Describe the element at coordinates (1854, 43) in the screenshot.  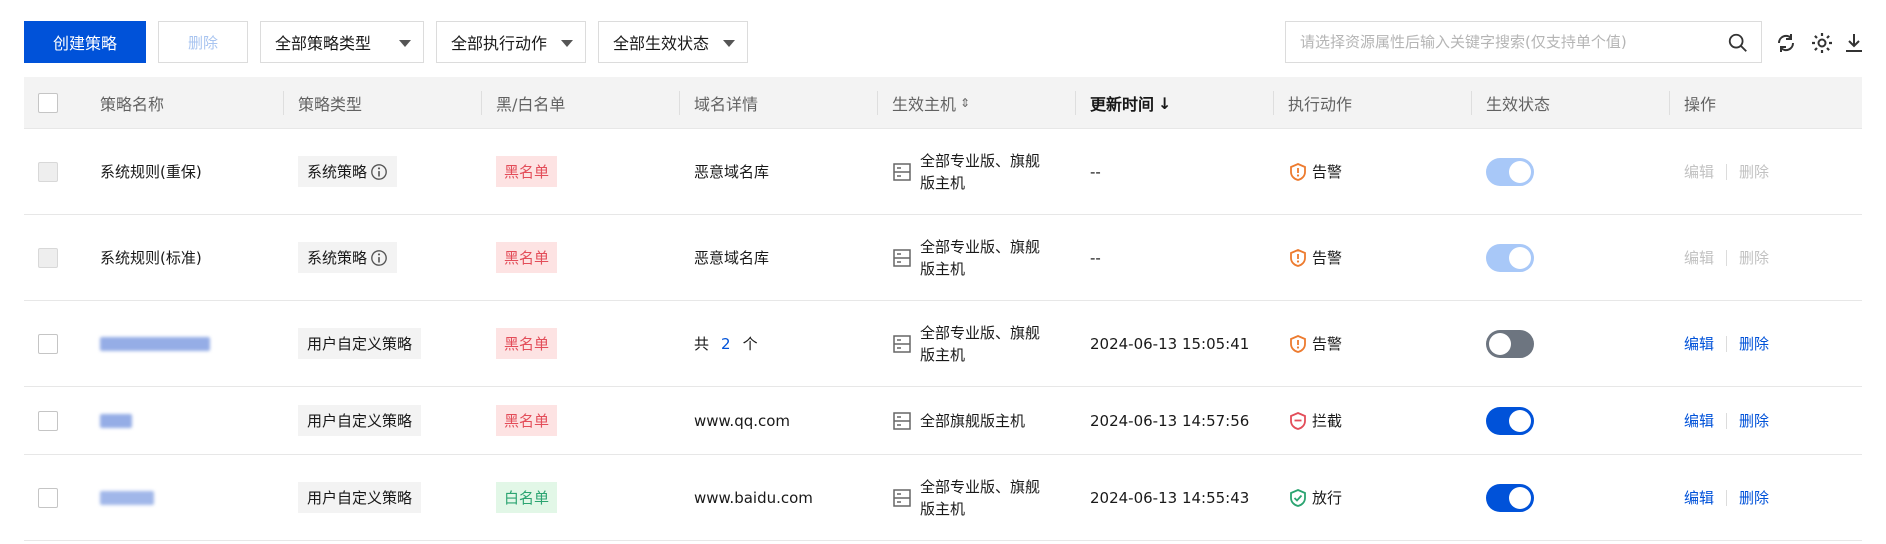
I see `download-icon` at that location.